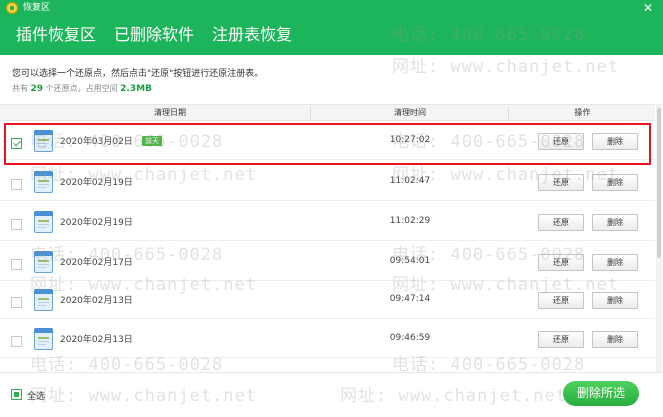 This screenshot has height=417, width=663. Describe the element at coordinates (12, 8) in the screenshot. I see `app-logo-icon` at that location.